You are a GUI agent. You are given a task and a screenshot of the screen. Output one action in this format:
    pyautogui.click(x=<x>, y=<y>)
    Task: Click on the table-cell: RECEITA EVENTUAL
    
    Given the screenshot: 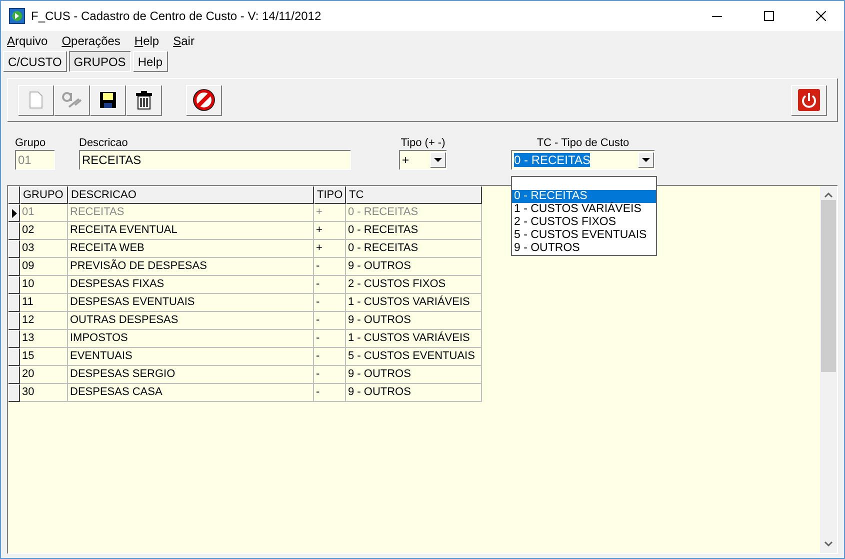 What is the action you would take?
    pyautogui.click(x=191, y=231)
    